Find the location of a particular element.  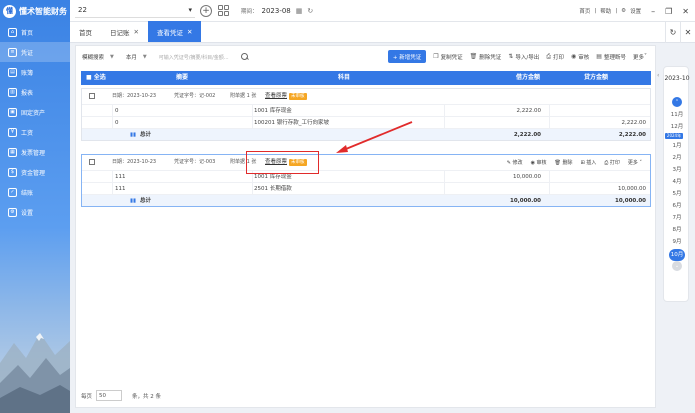

apps-grid-icon is located at coordinates (223, 10).